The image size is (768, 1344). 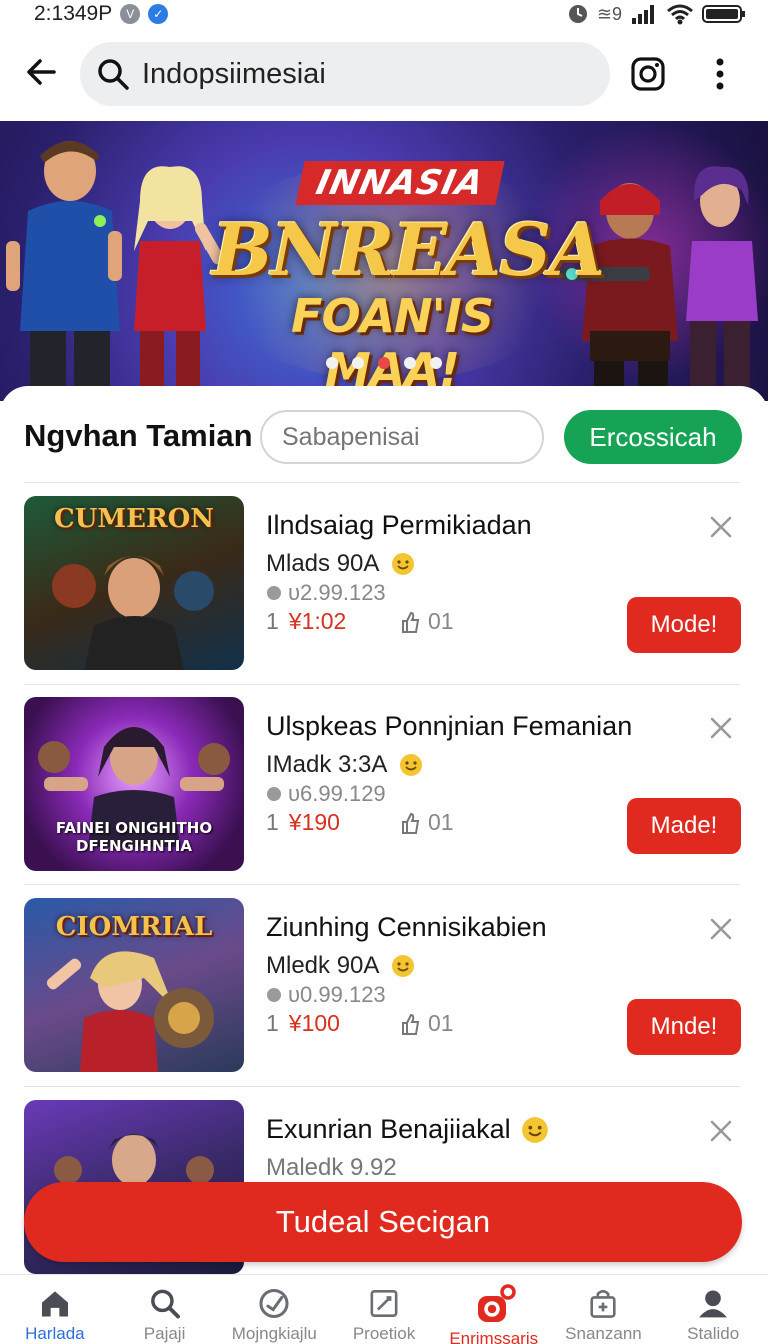 What do you see at coordinates (653, 437) in the screenshot?
I see `filter-button: Ercossicah` at bounding box center [653, 437].